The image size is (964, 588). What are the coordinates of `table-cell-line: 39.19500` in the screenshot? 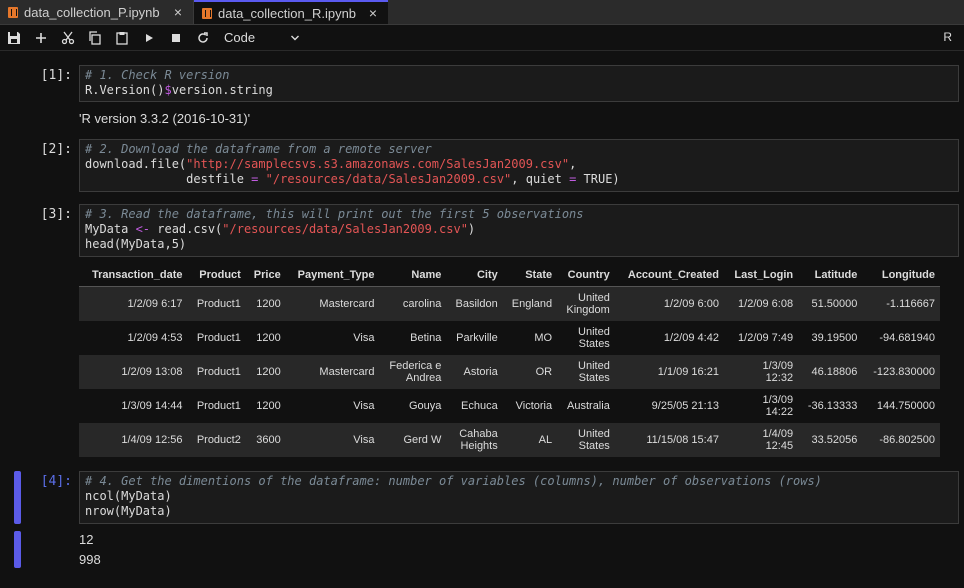 It's located at (834, 338).